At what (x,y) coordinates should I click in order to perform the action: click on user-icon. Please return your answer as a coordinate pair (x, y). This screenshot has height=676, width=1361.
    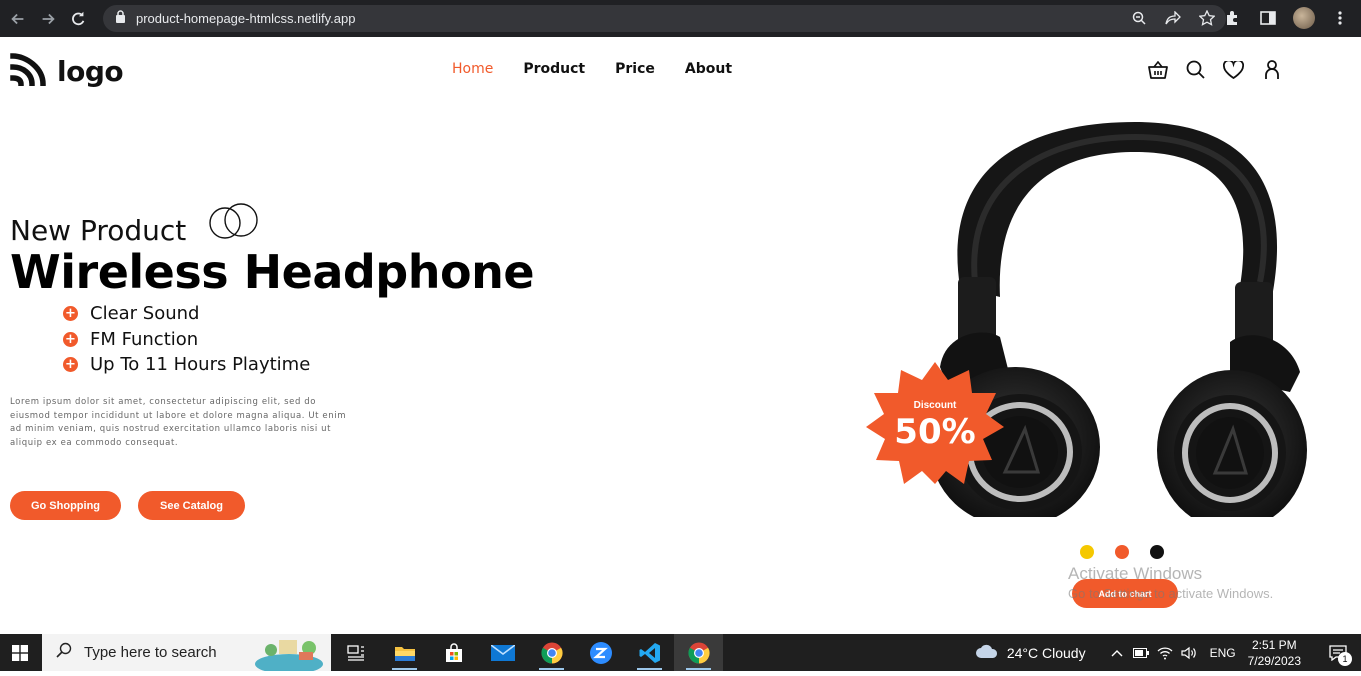
    Looking at the image, I should click on (1271, 69).